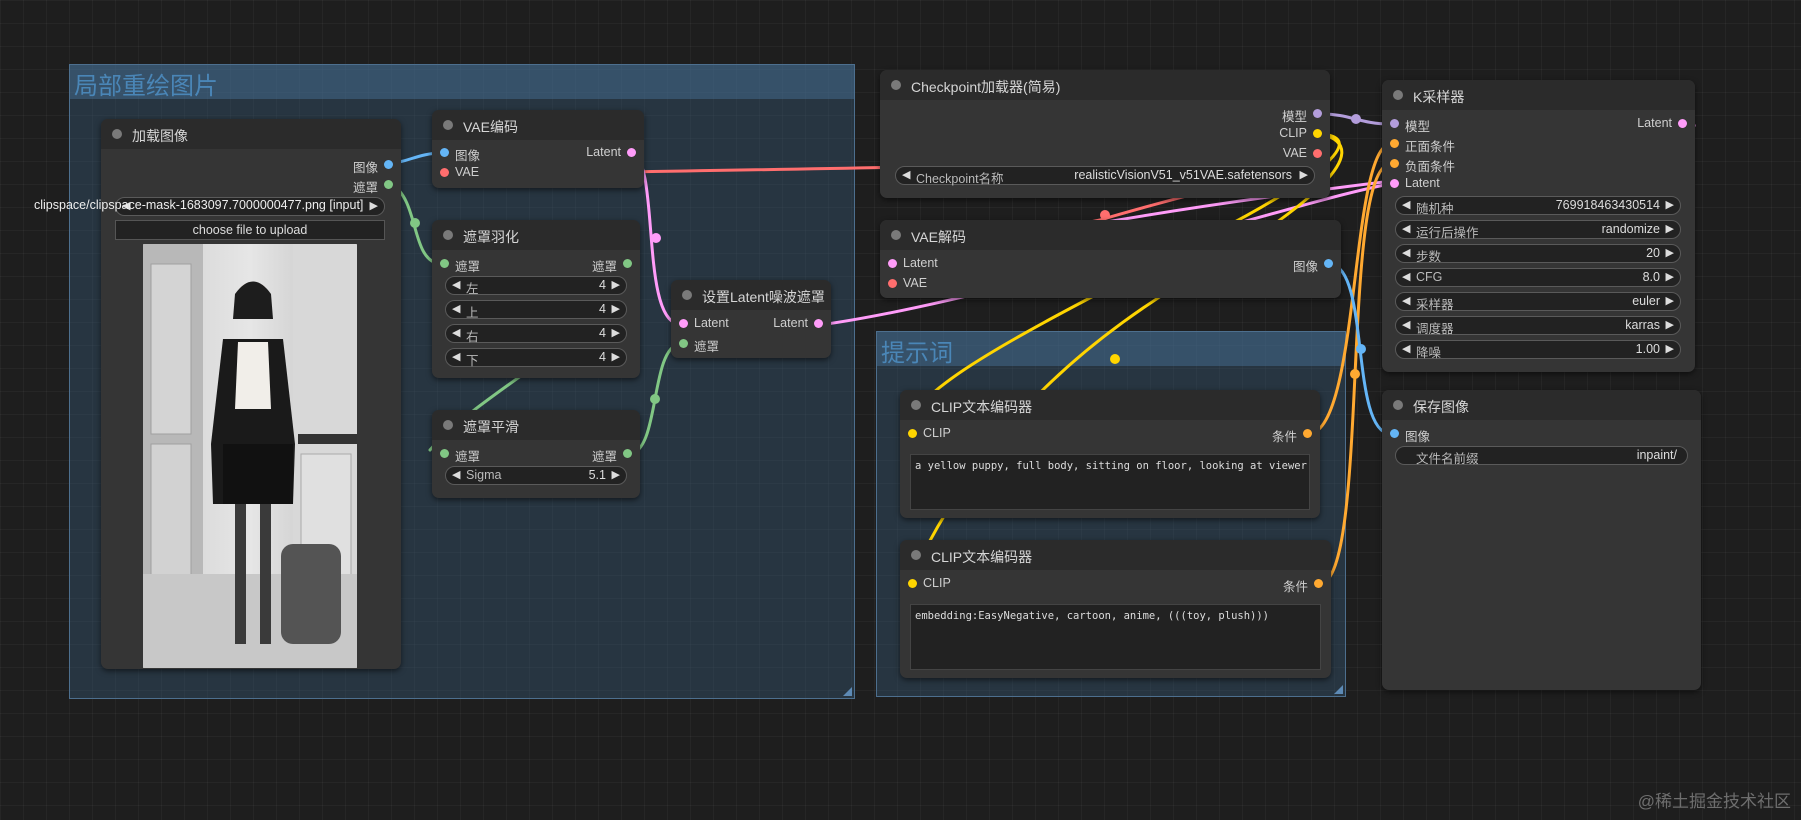 The image size is (1801, 820). I want to click on clip-slot-icon, so click(1317, 133).